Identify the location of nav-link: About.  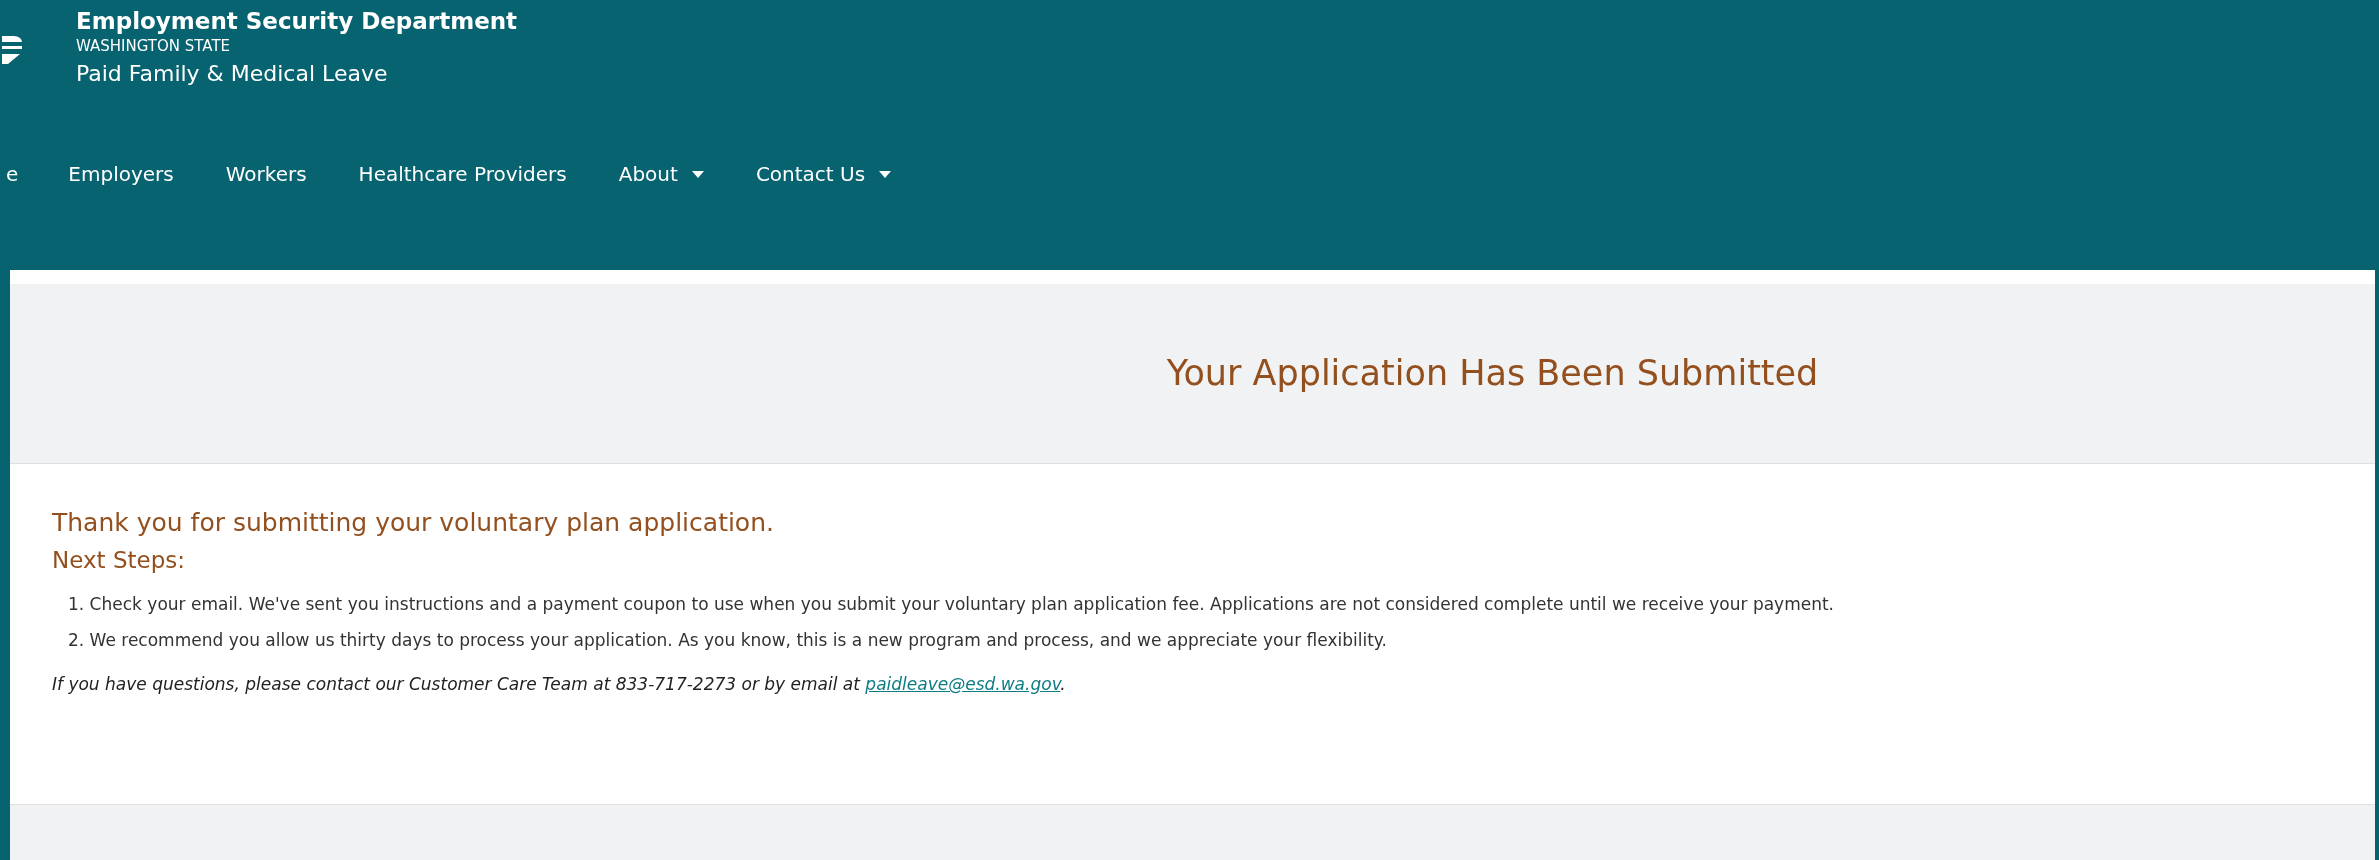
(661, 174).